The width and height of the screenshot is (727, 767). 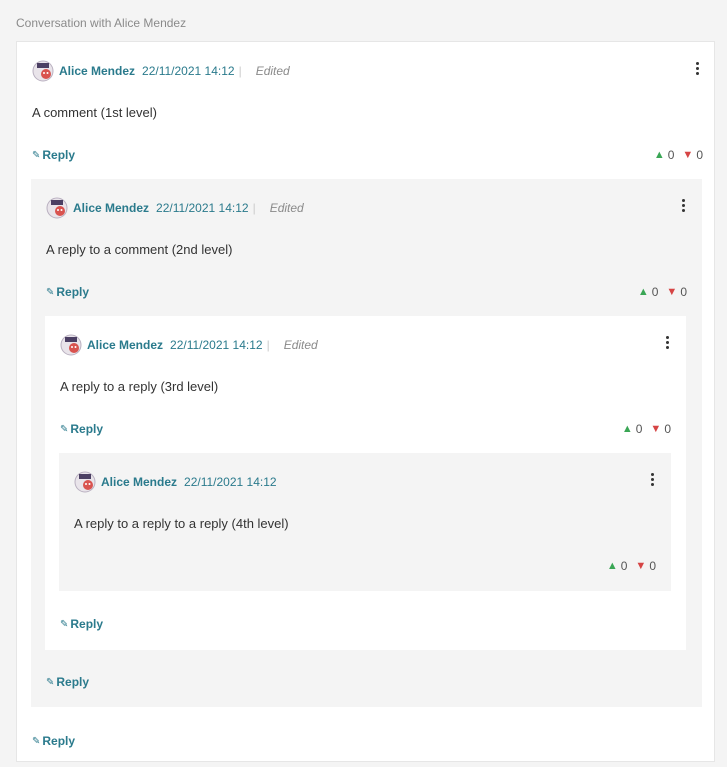 I want to click on page-title: Conversation with Alice Mendez, so click(x=101, y=23).